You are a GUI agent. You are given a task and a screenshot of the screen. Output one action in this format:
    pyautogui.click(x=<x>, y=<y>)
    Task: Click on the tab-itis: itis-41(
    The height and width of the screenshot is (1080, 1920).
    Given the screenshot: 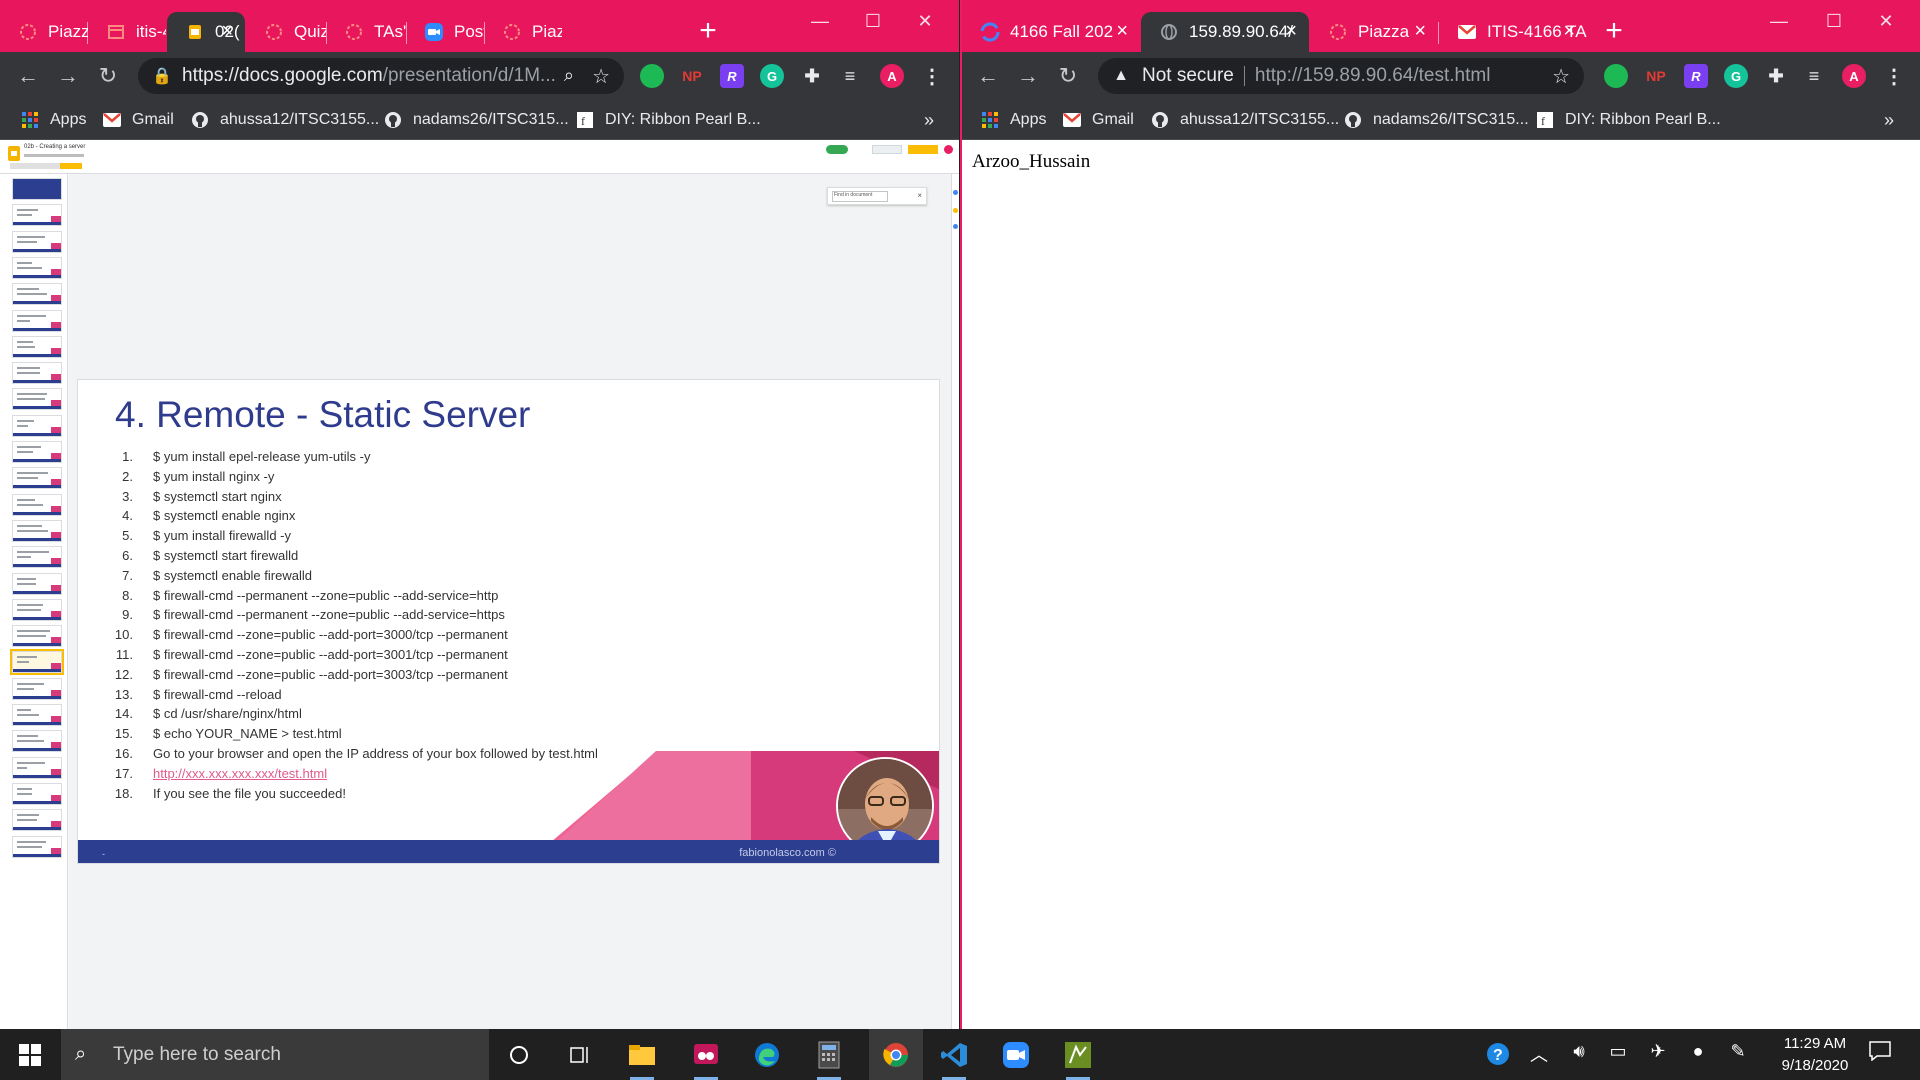 What is the action you would take?
    pyautogui.click(x=127, y=32)
    